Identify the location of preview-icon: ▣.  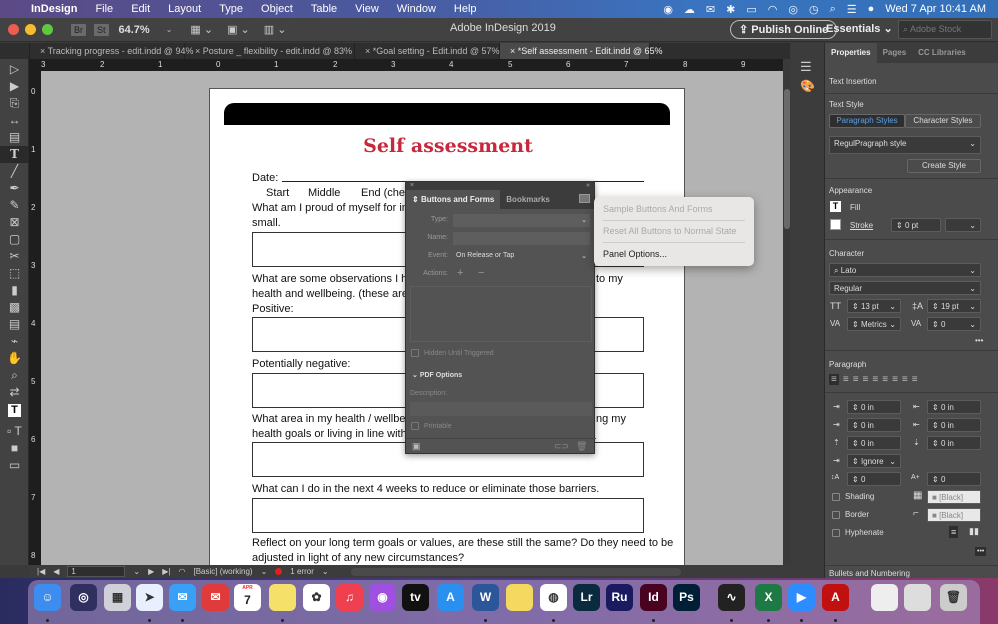
(416, 446).